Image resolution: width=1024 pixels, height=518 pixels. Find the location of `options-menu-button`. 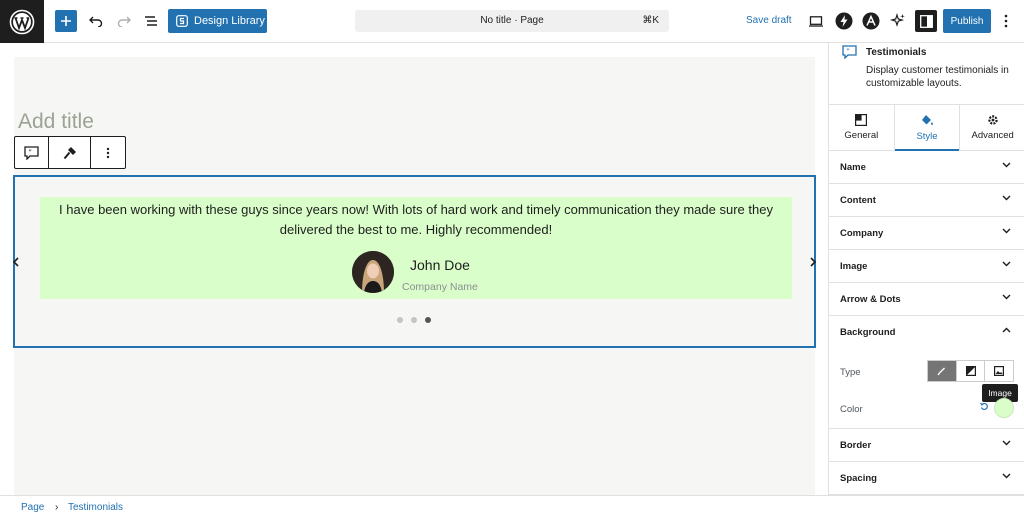

options-menu-button is located at coordinates (1006, 21).